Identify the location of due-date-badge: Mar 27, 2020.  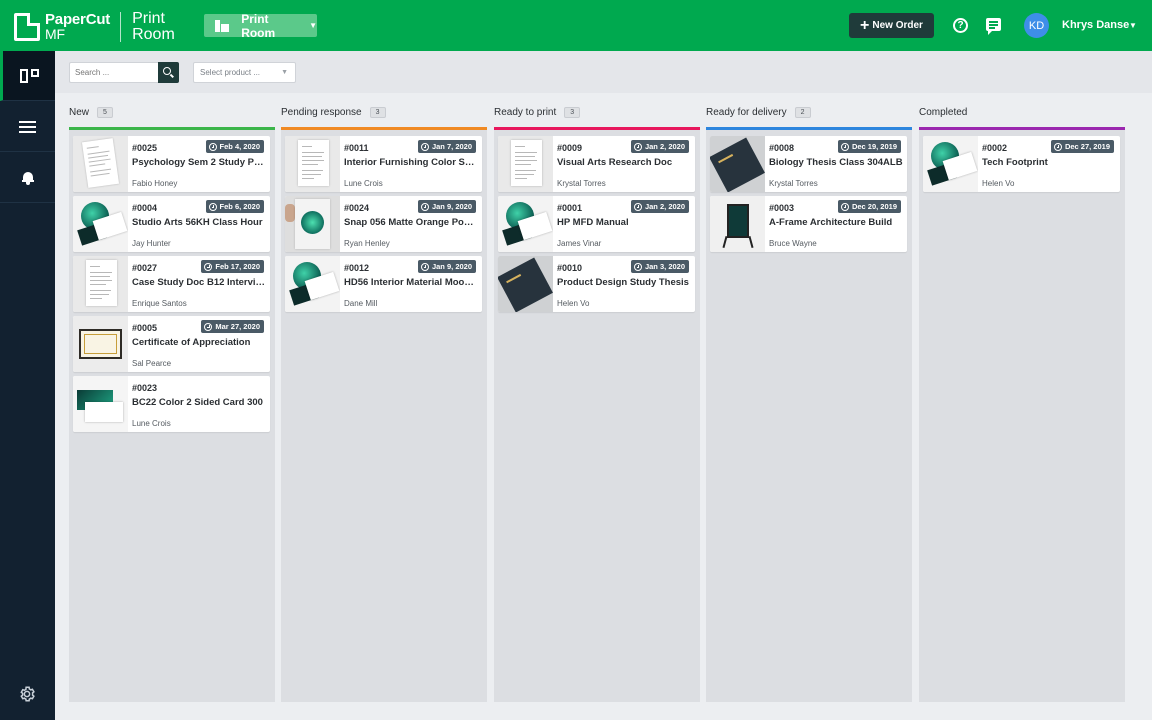
(232, 326).